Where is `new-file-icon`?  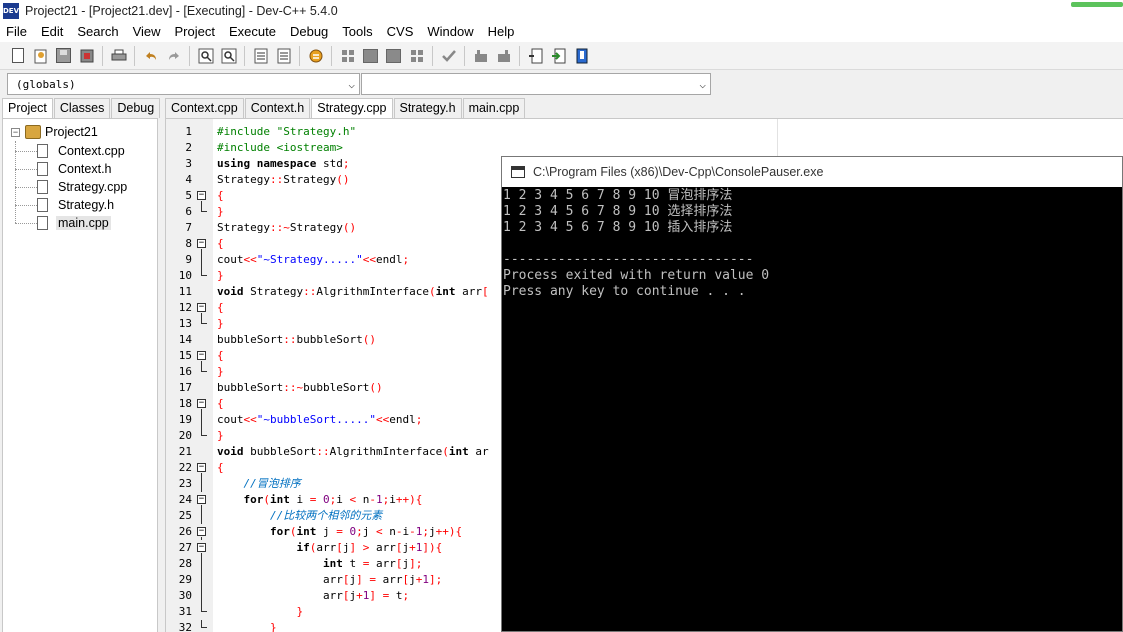
new-file-icon is located at coordinates (18, 56).